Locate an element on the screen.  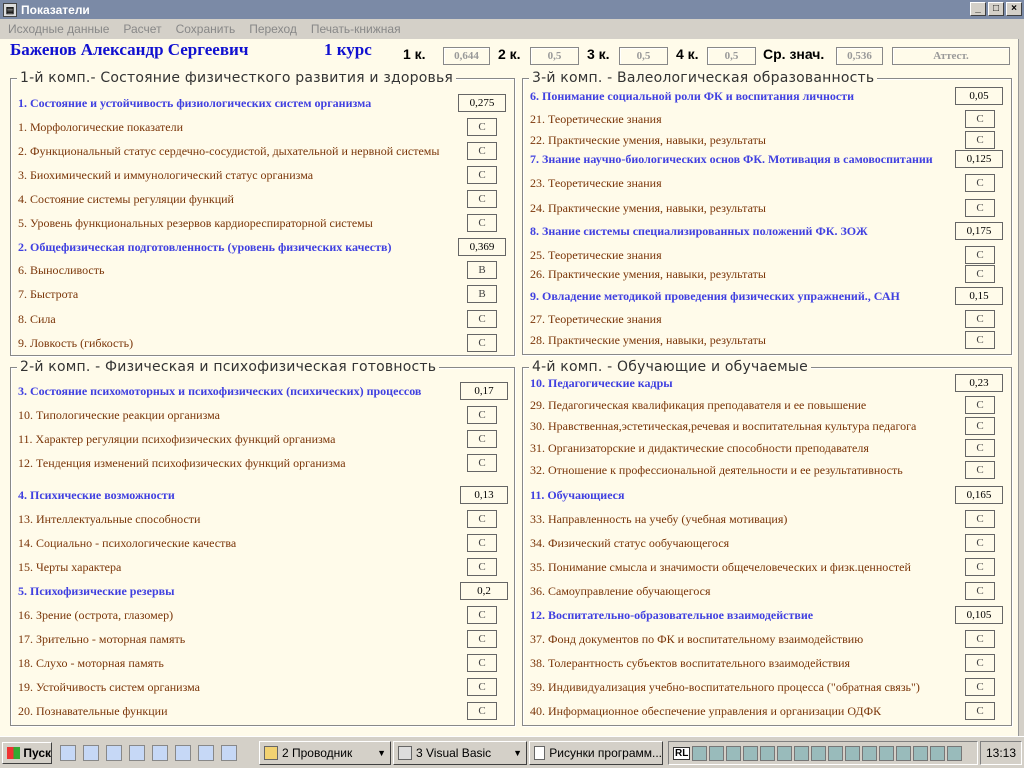
section-score-field: 0,175 is located at coordinates (979, 231).